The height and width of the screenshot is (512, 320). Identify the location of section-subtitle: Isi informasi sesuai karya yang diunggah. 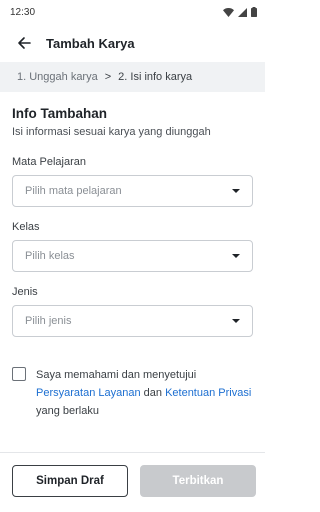
(111, 132).